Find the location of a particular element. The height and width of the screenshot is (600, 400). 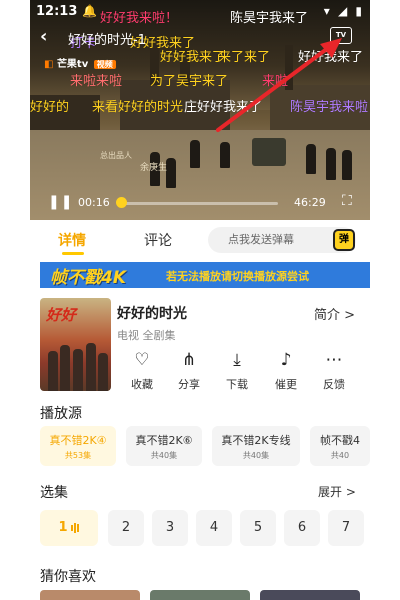

action-label: 分享 is located at coordinates (189, 384).